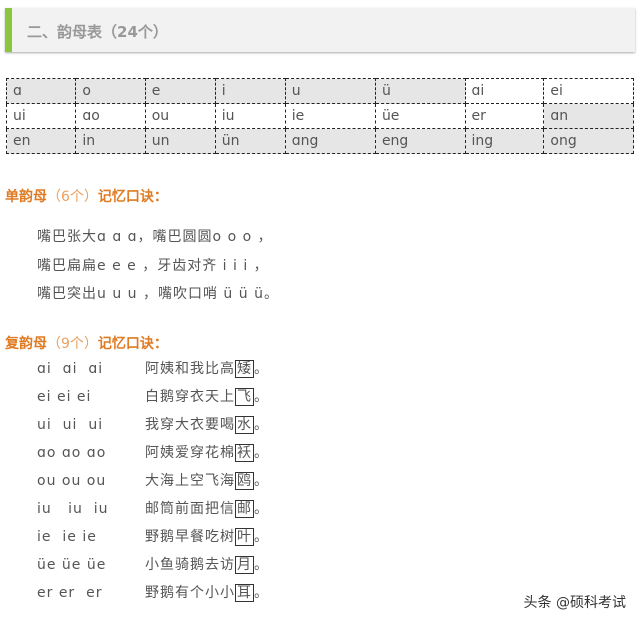 Image resolution: width=640 pixels, height=624 pixels. Describe the element at coordinates (72, 453) in the screenshot. I see `pinyin: ɑo ɑo ɑo` at that location.